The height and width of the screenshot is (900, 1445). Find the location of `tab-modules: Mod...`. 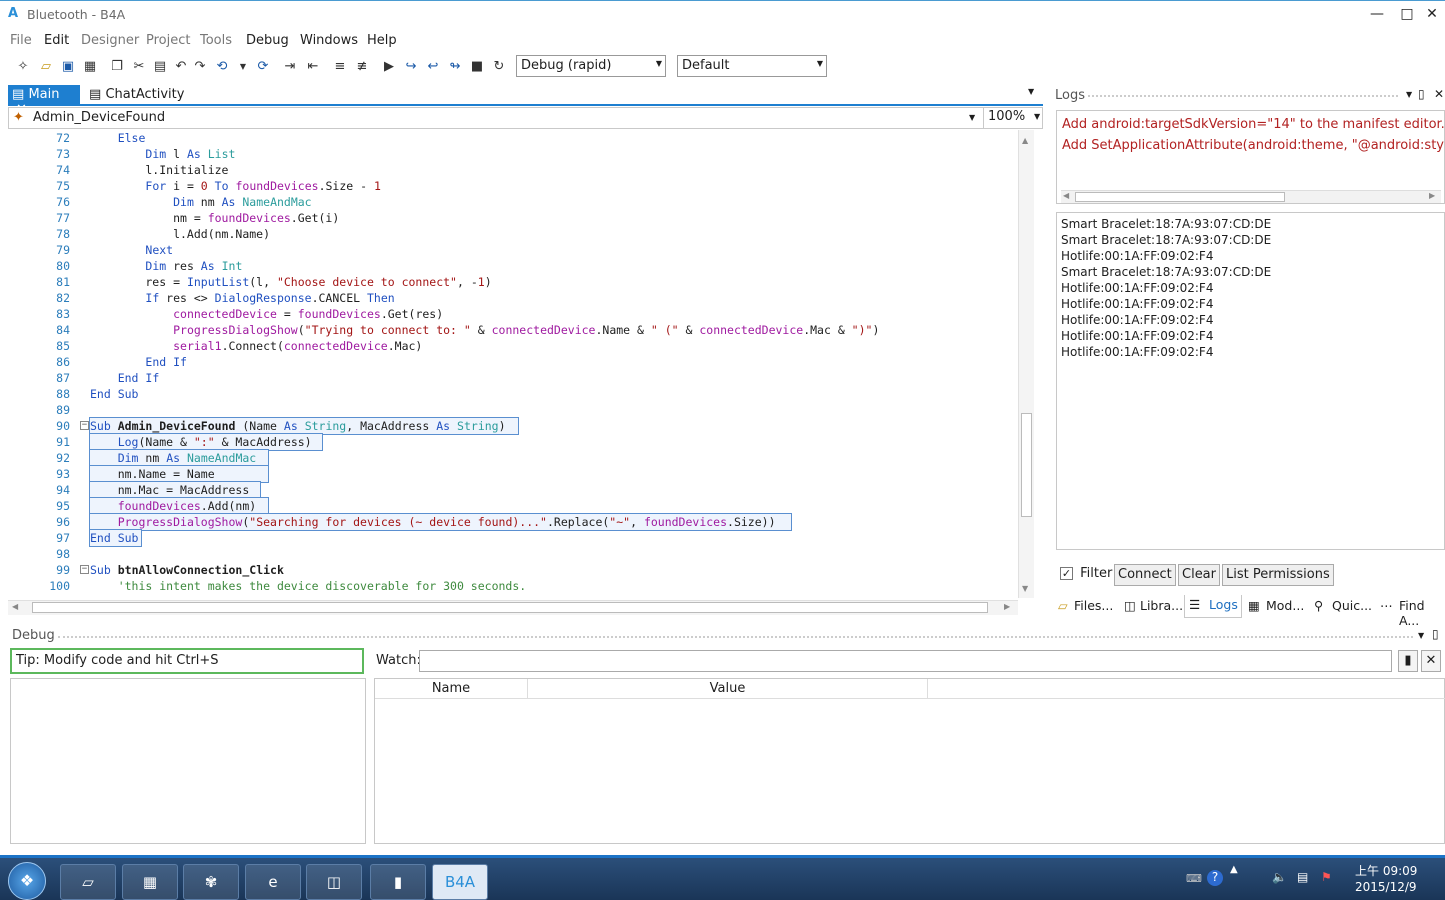

tab-modules: Mod... is located at coordinates (1285, 605).